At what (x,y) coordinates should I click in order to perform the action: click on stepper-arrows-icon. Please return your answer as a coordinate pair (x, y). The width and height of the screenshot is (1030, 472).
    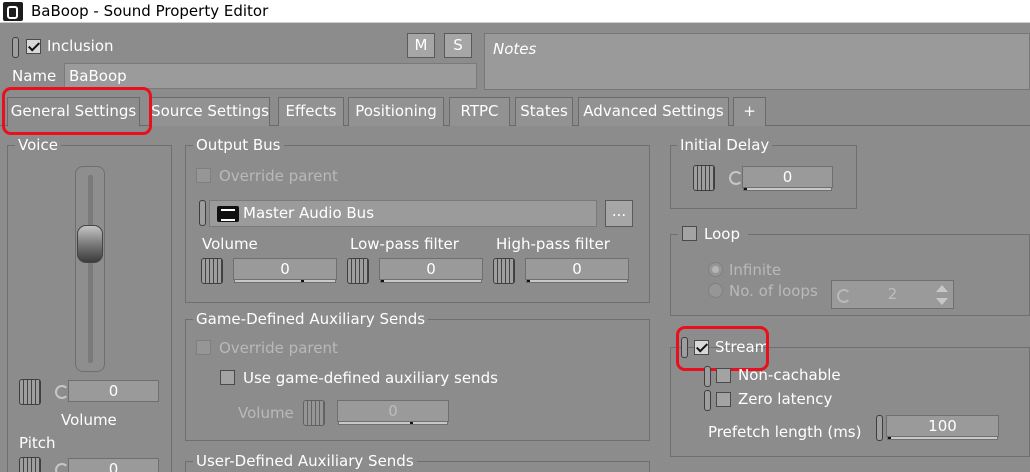
    Looking at the image, I should click on (942, 295).